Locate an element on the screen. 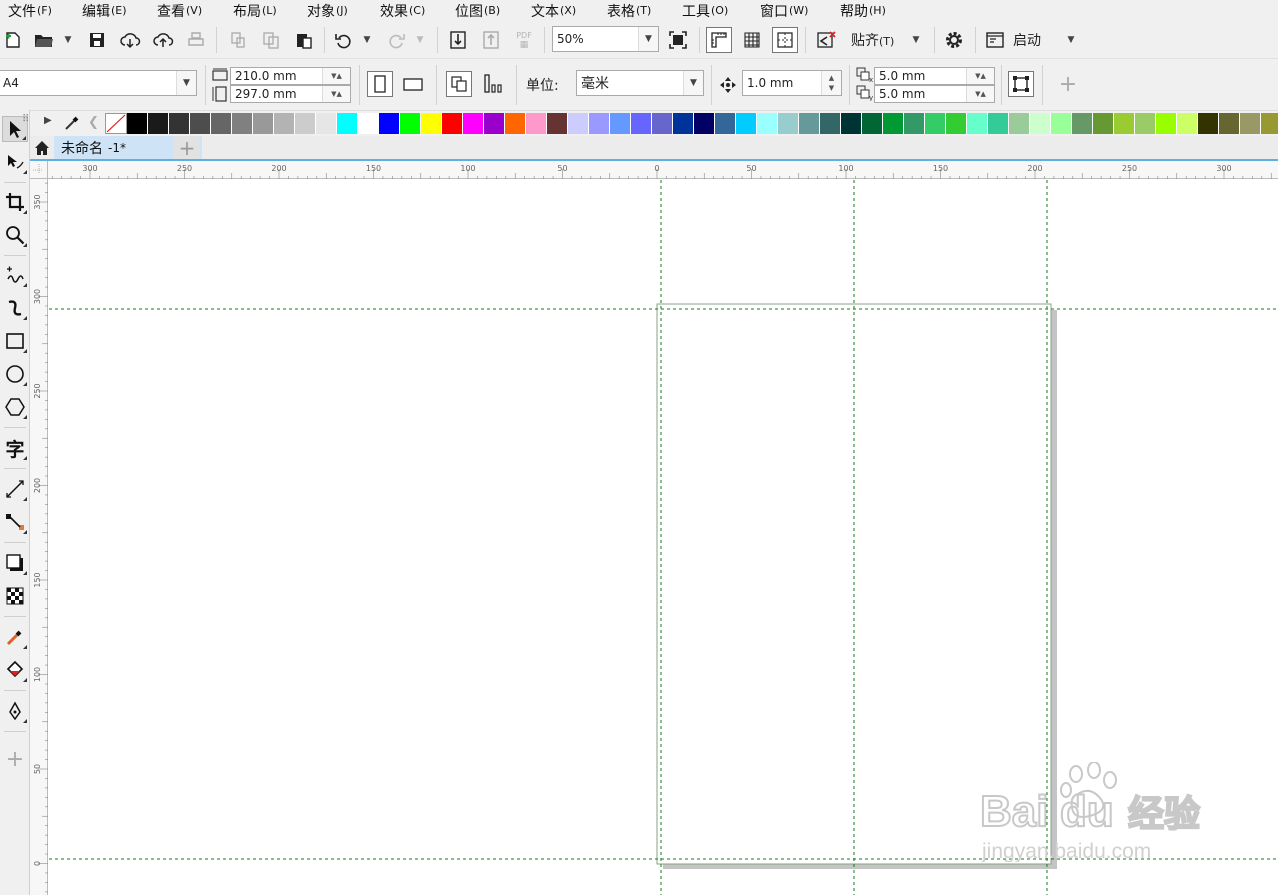 Image resolution: width=1278 pixels, height=895 pixels. menu-item-4: 对象 (J) is located at coordinates (327, 10).